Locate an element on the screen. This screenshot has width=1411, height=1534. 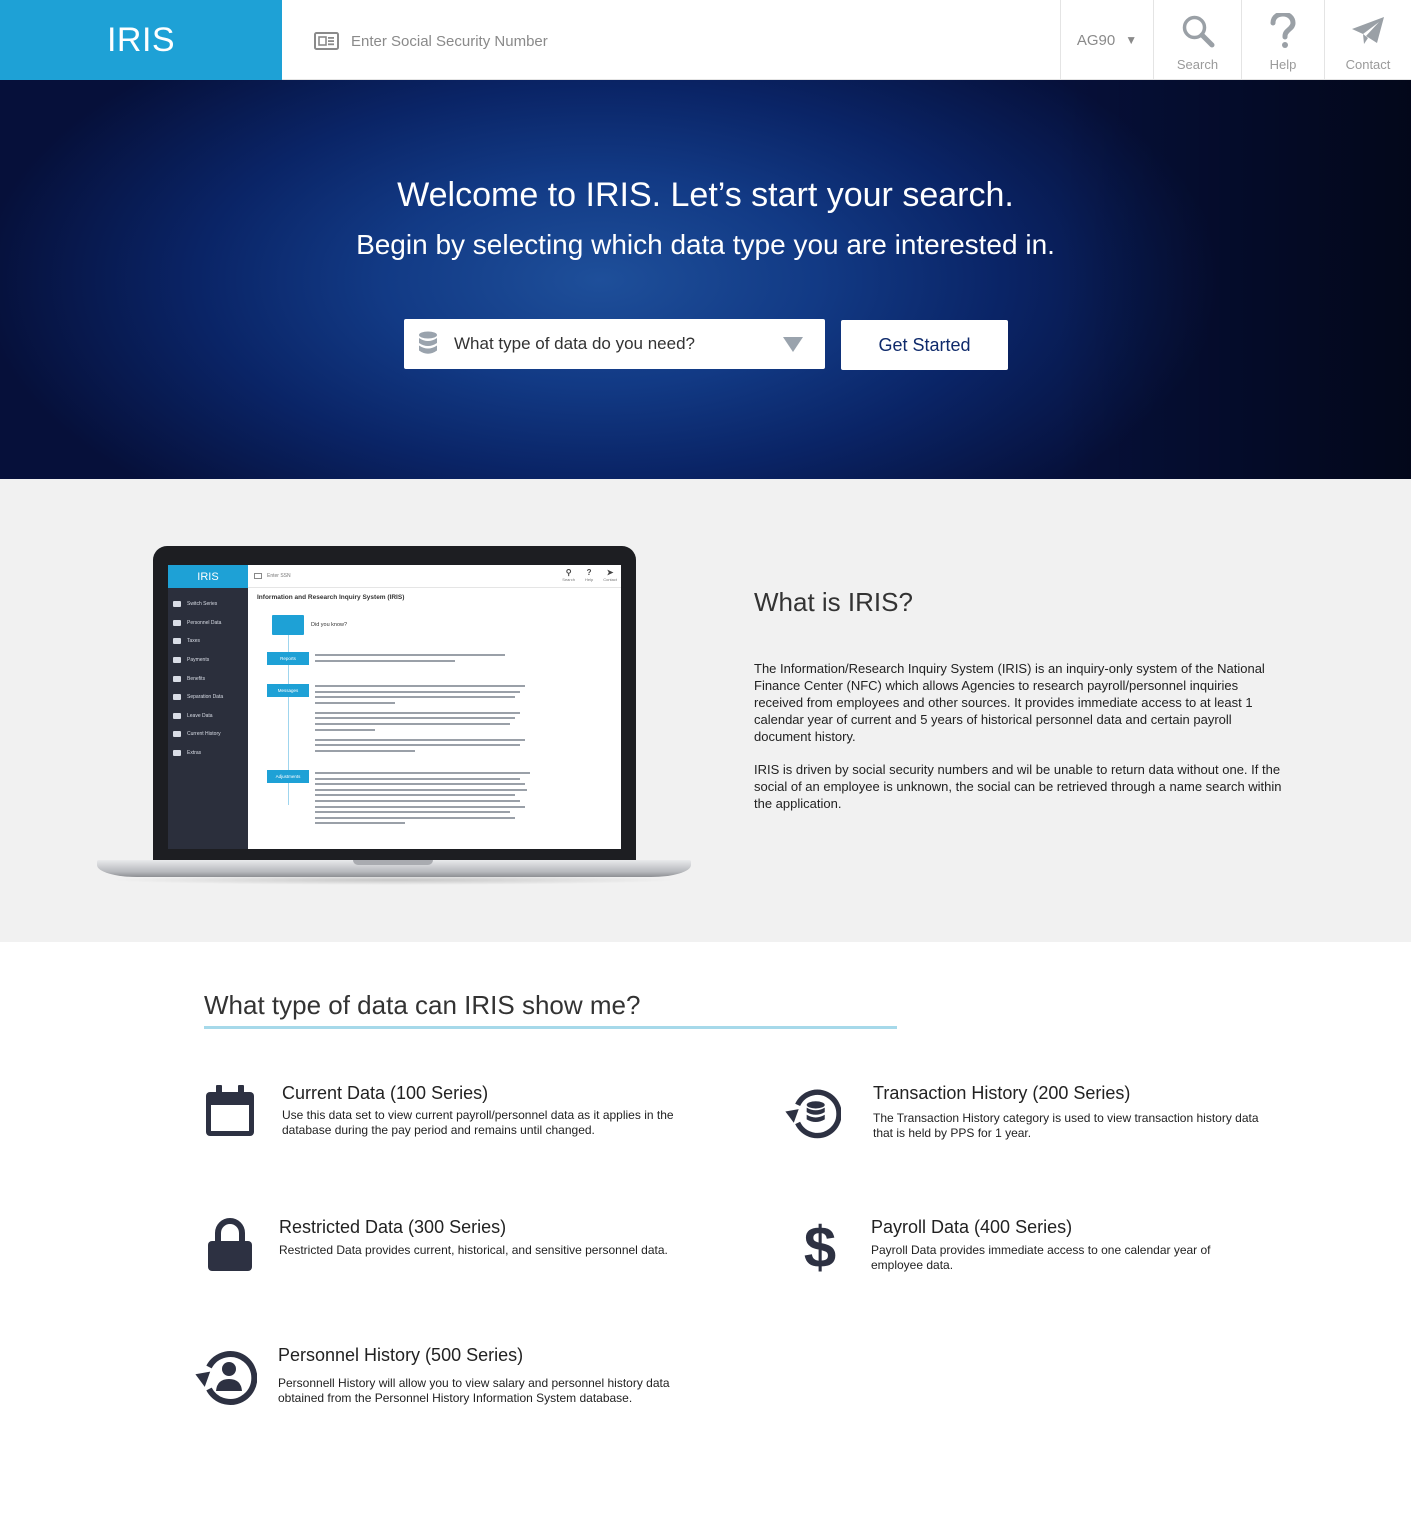
mockup-menu-item: Leave Data is located at coordinates (210, 716).